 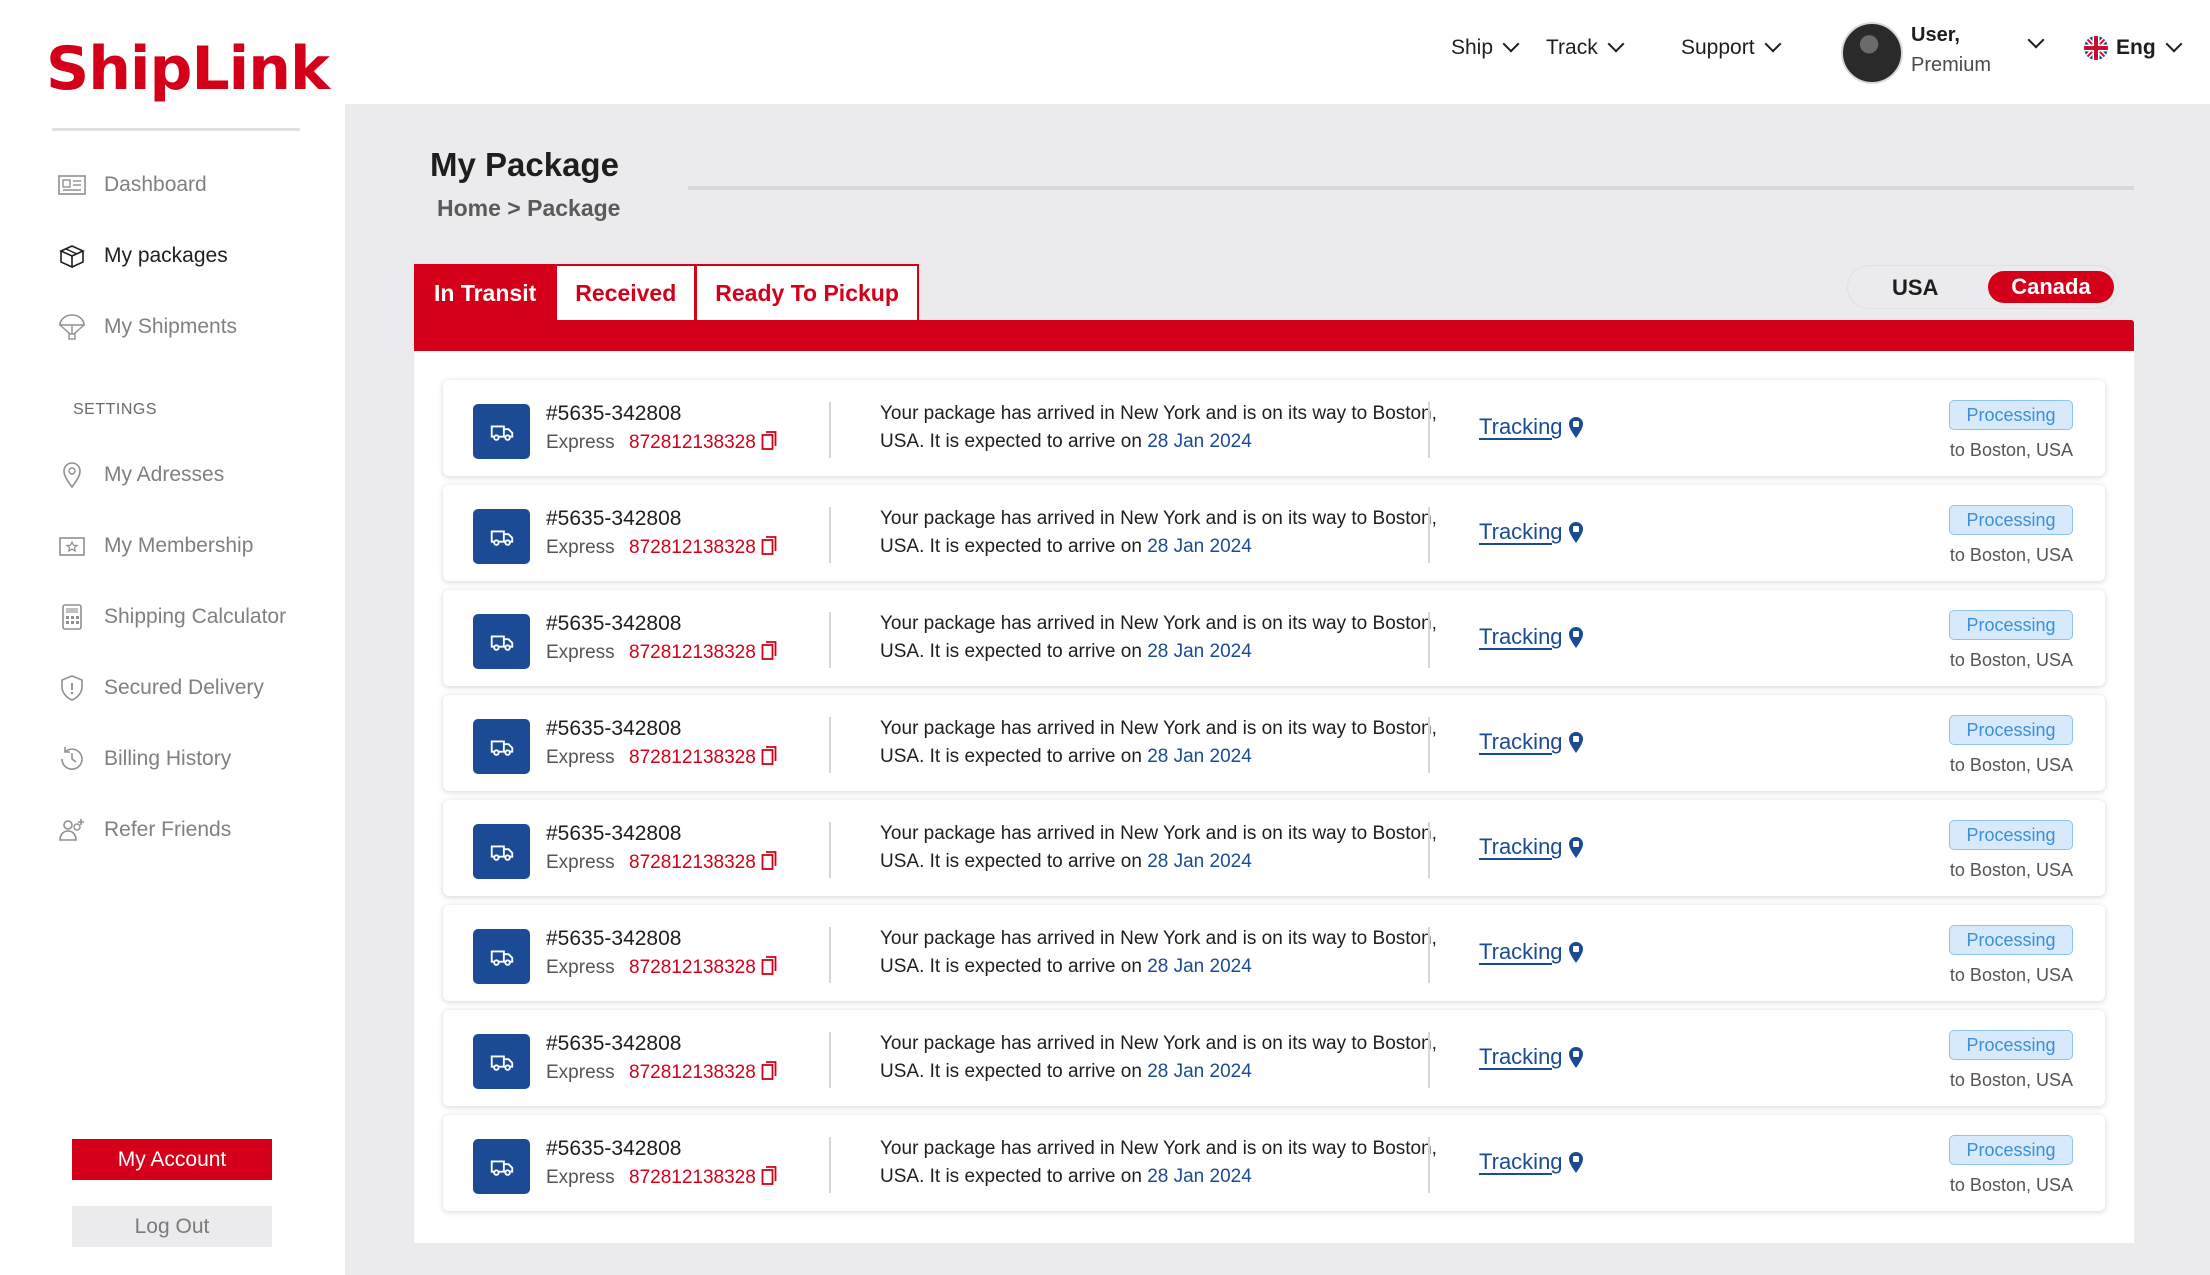 I want to click on sidebar-item-my-addresses: My Adresses, so click(x=139, y=475).